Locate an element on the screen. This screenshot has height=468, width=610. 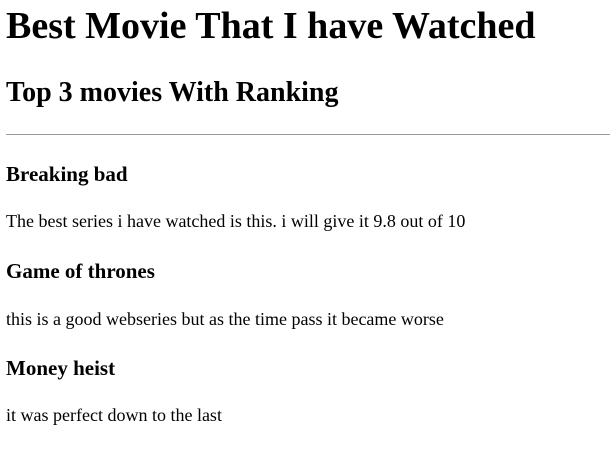
movie-title-game-of-thrones: Game of thrones is located at coordinates (80, 271).